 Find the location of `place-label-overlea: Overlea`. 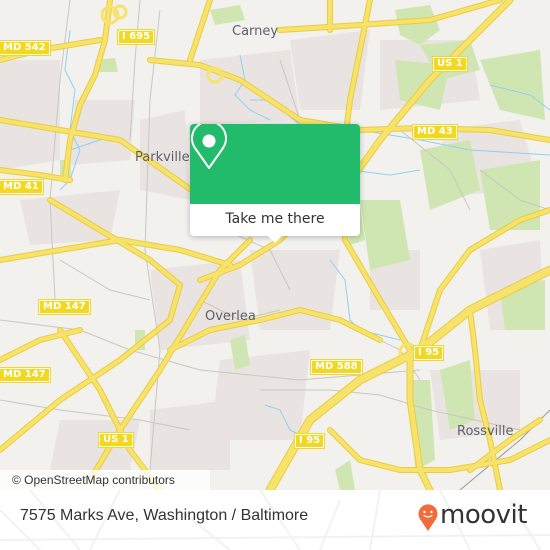

place-label-overlea: Overlea is located at coordinates (230, 316).